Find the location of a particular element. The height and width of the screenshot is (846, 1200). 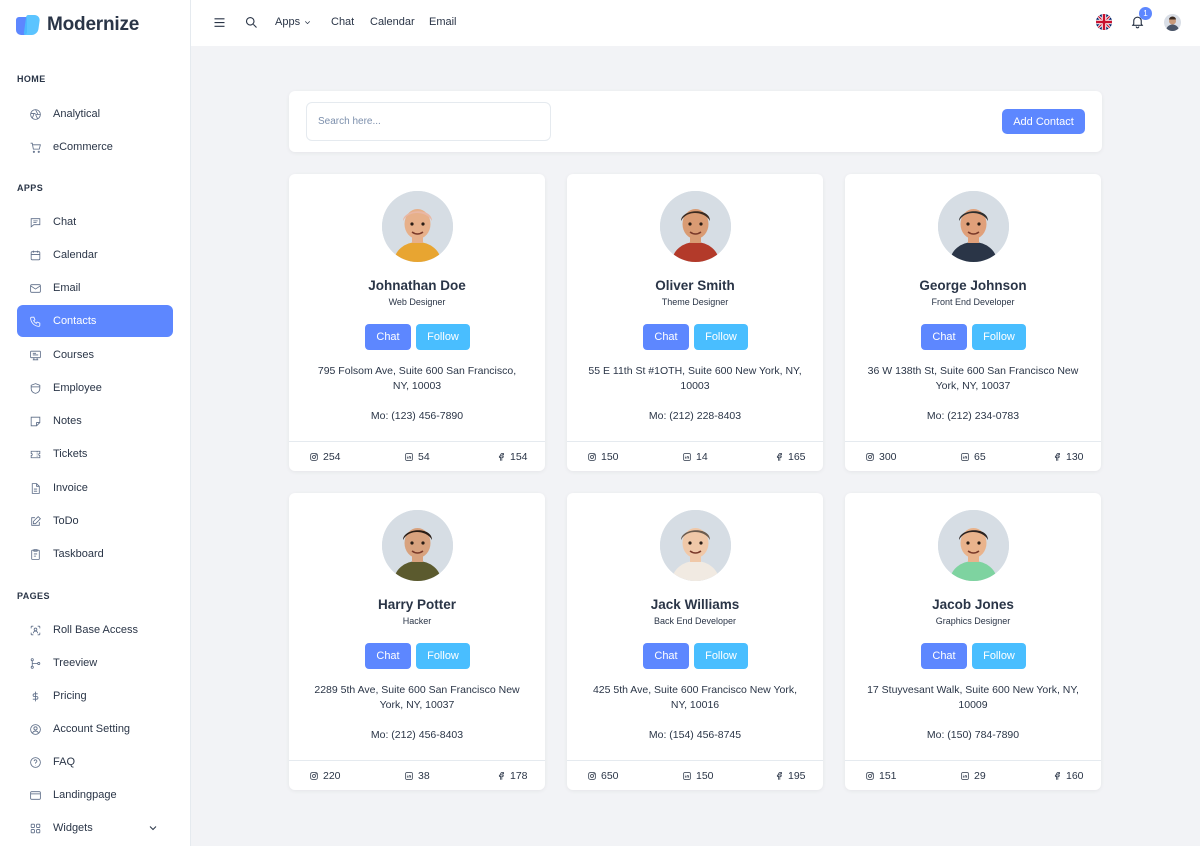

sidebar-item-faq: FAQ is located at coordinates (95, 762).